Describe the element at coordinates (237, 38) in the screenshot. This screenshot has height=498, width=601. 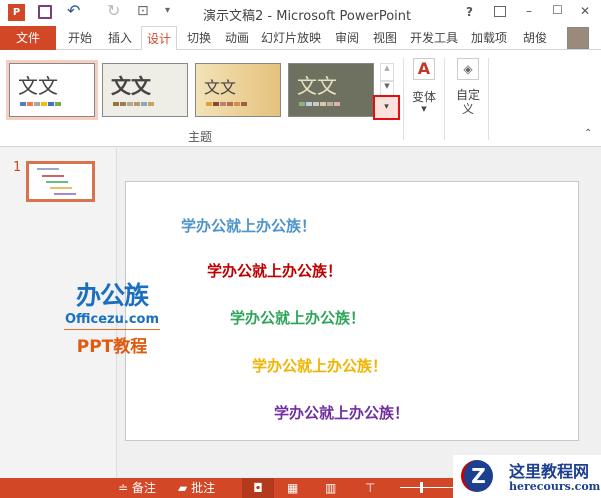
I see `tab-animations: 动画` at that location.